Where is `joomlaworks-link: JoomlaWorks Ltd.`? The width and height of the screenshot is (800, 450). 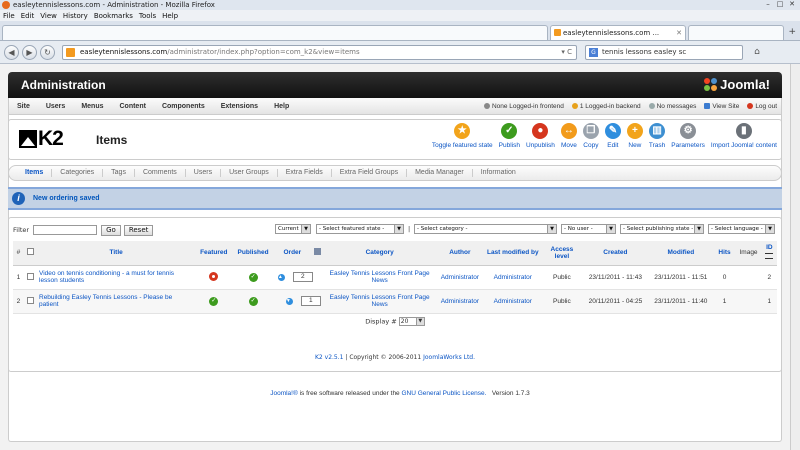
joomlaworks-link: JoomlaWorks Ltd. is located at coordinates (449, 357).